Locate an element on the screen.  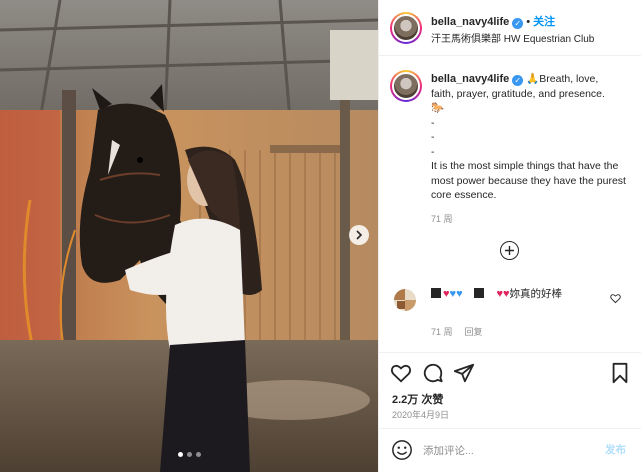
comment-meta: 71 周 回复 is located at coordinates (457, 331).